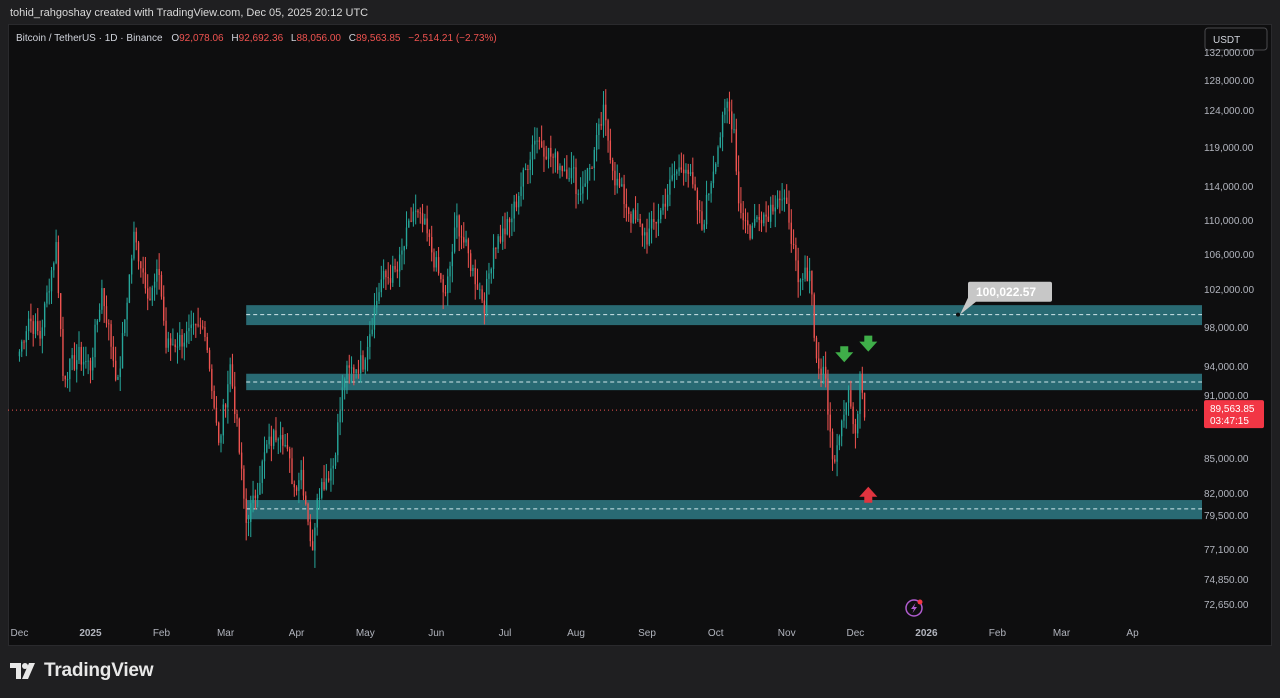 The height and width of the screenshot is (698, 1280). I want to click on time-tick-label: Feb, so click(162, 633).